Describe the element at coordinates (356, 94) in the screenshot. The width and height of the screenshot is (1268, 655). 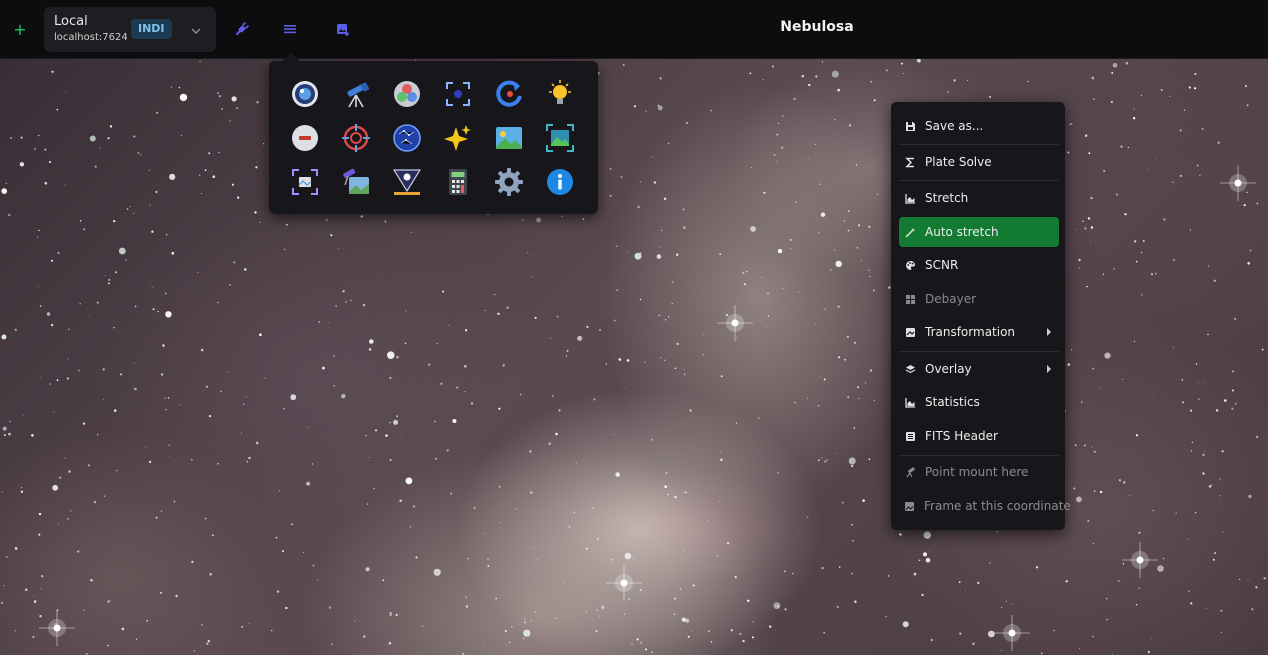
I see `telescope-icon` at that location.